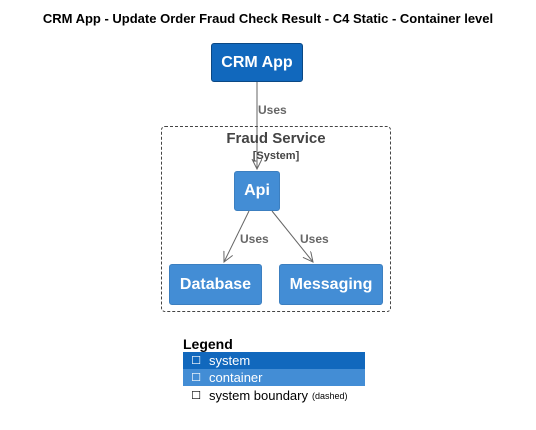 The image size is (536, 430). I want to click on legend-item-container: ☐ container, so click(274, 377).